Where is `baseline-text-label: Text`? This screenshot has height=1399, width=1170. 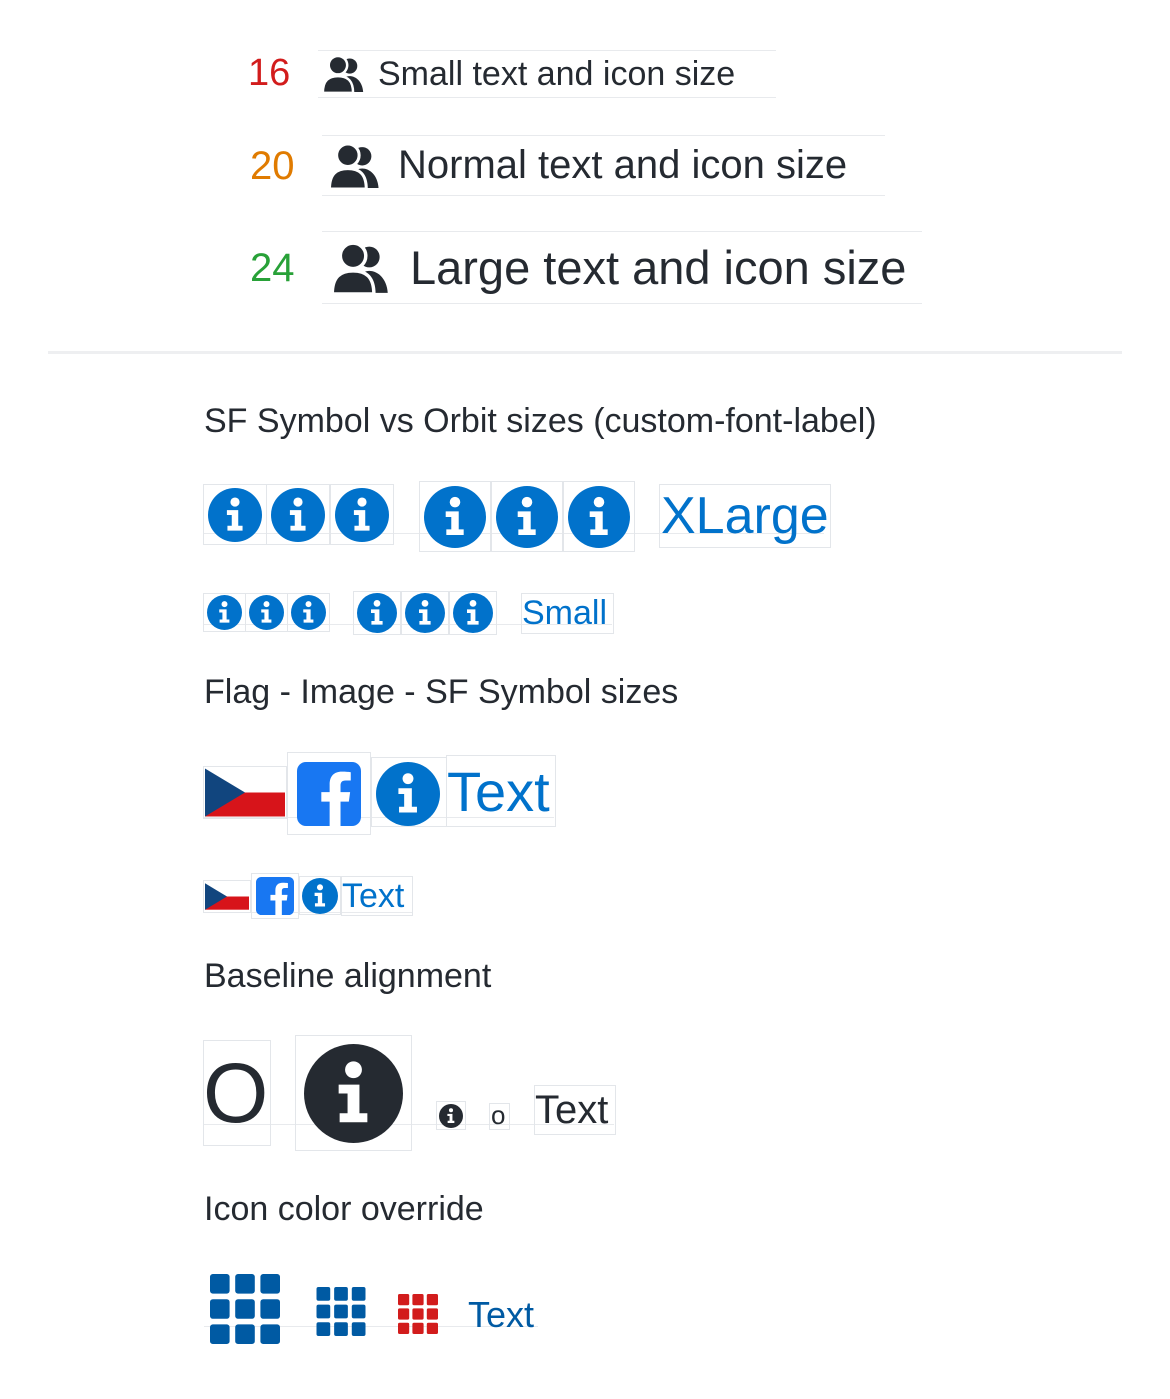 baseline-text-label: Text is located at coordinates (572, 1110).